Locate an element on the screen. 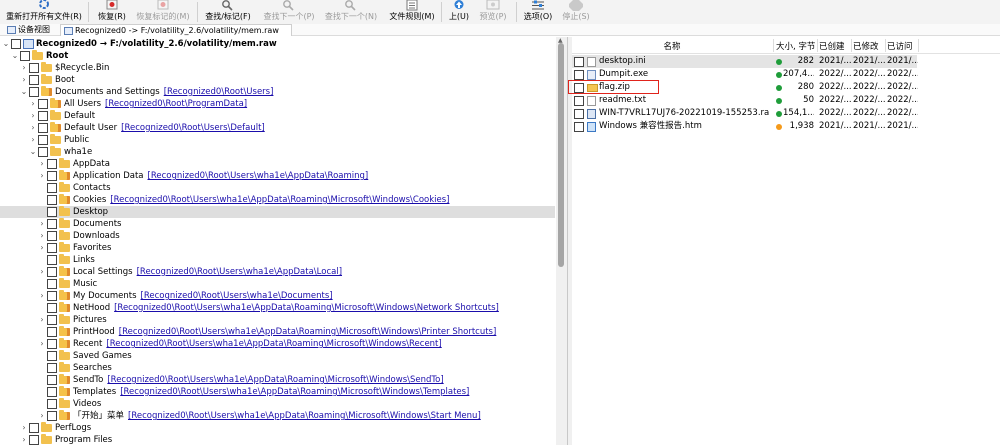 The width and height of the screenshot is (1000, 445). tree-row: › Favorites is located at coordinates (277, 248).